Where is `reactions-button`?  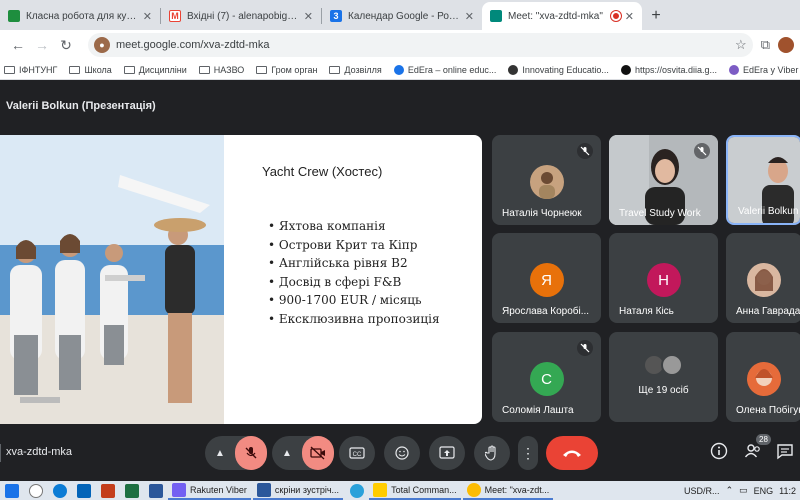 reactions-button is located at coordinates (402, 453).